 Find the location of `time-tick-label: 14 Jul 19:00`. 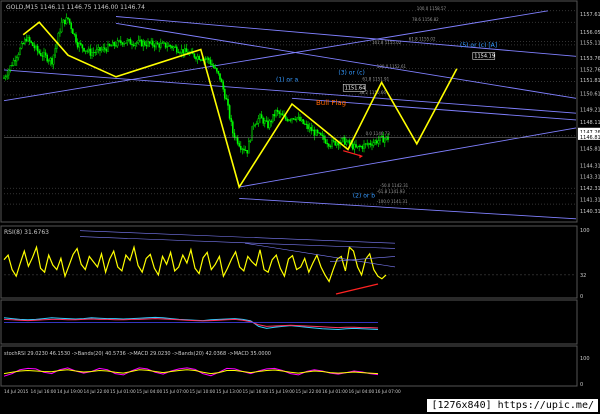

time-tick-label: 14 Jul 19:00 is located at coordinates (70, 392).